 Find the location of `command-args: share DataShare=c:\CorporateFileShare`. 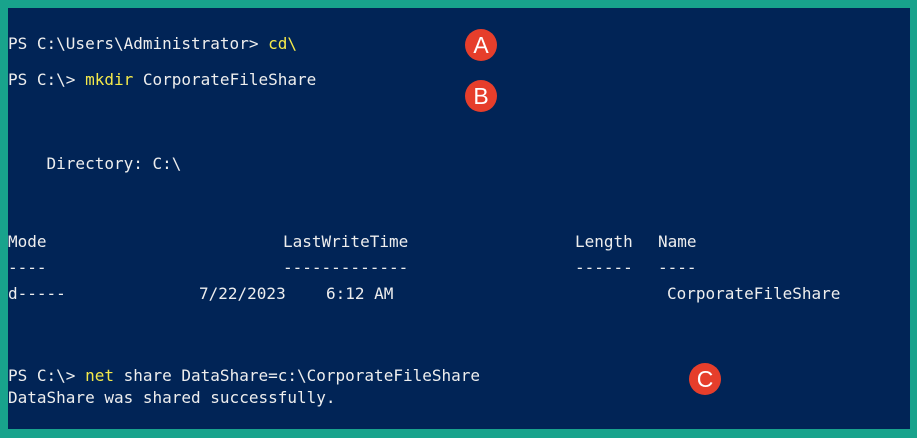

command-args: share DataShare=c:\CorporateFileShare is located at coordinates (297, 375).